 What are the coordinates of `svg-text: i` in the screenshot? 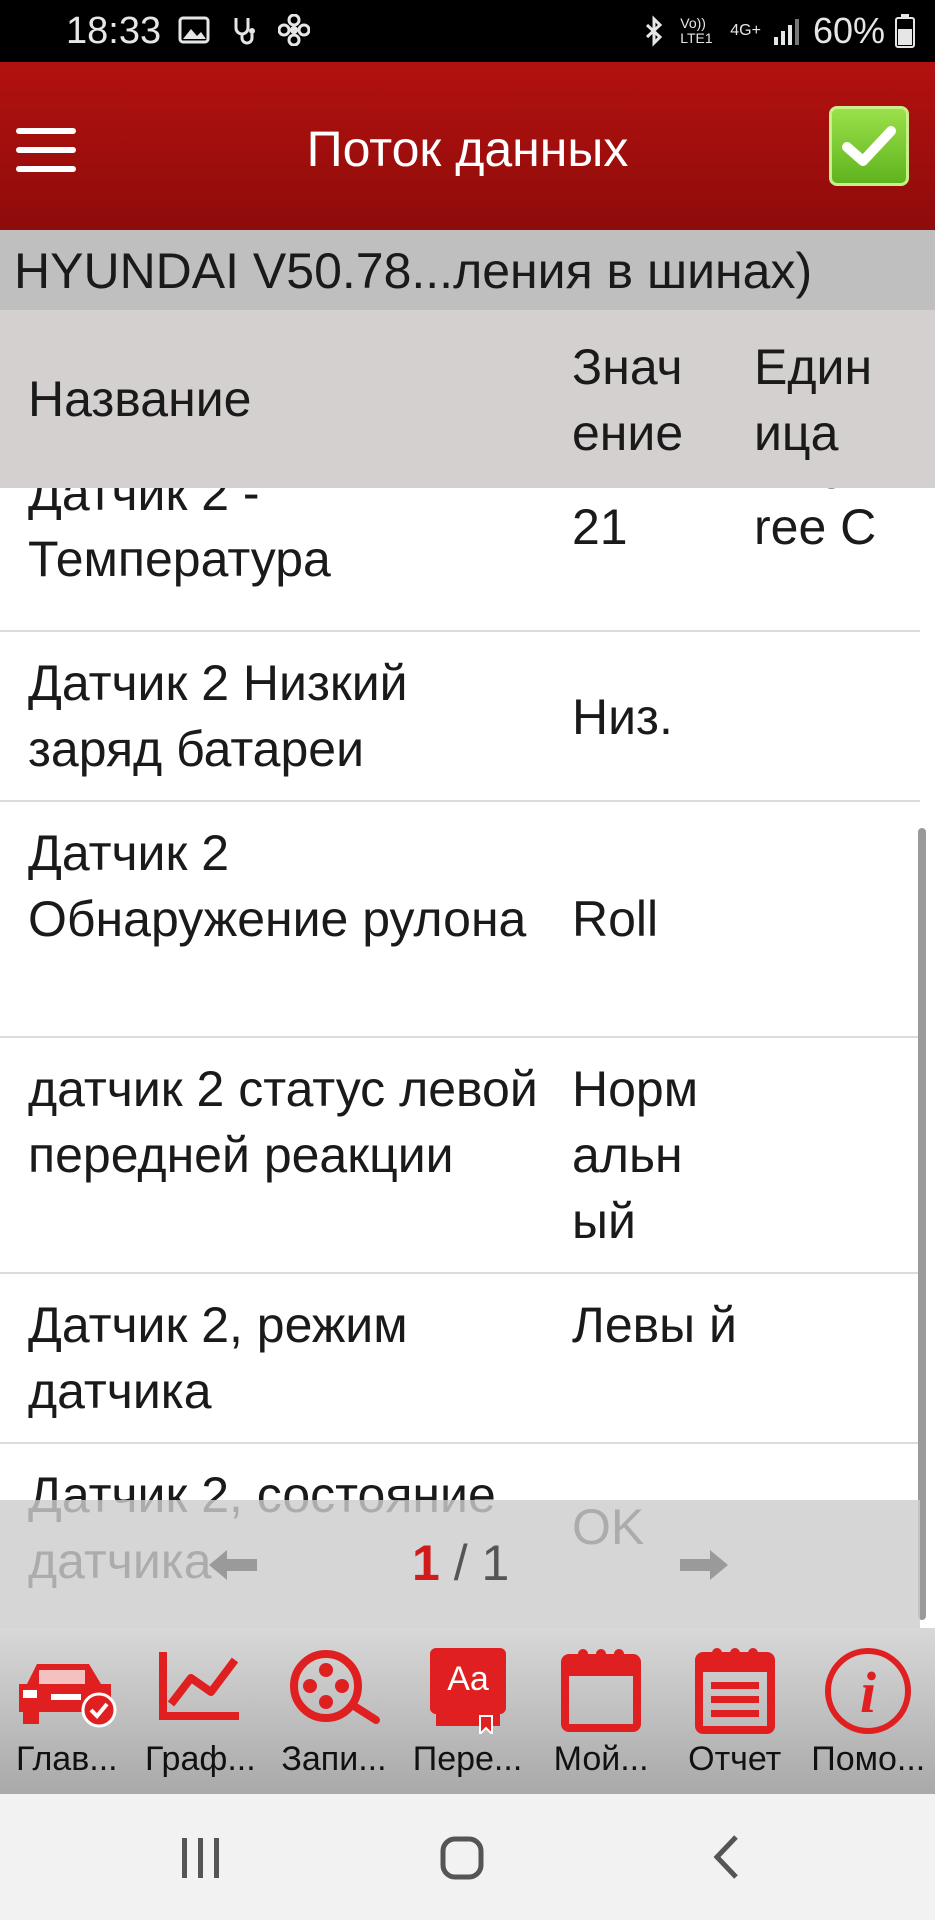 It's located at (868, 1692).